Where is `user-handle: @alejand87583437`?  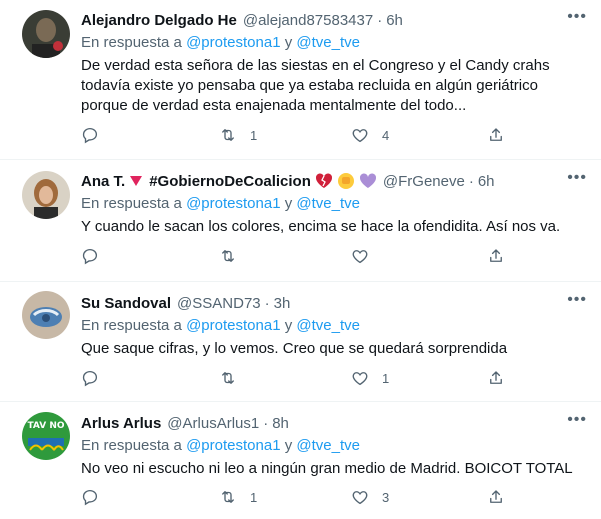 user-handle: @alejand87583437 is located at coordinates (308, 20).